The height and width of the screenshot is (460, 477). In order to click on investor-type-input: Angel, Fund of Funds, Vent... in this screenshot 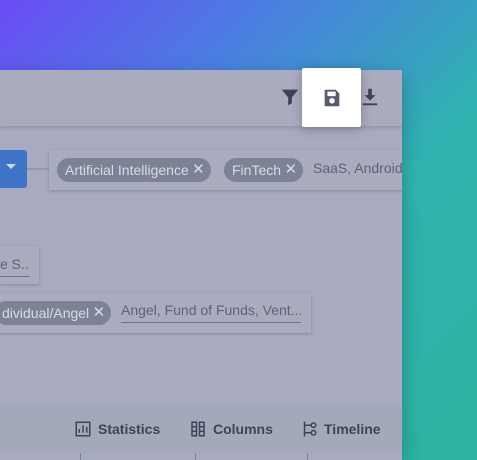, I will do `click(211, 311)`.